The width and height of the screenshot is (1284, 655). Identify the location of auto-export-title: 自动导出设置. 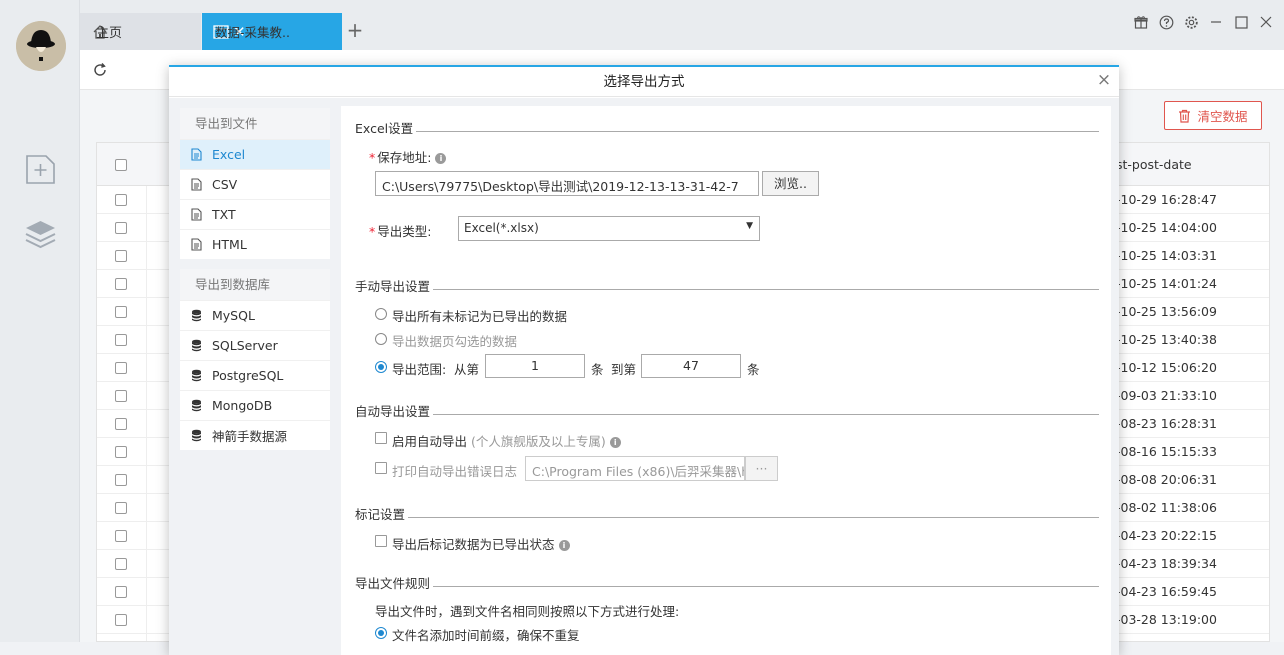
(393, 411).